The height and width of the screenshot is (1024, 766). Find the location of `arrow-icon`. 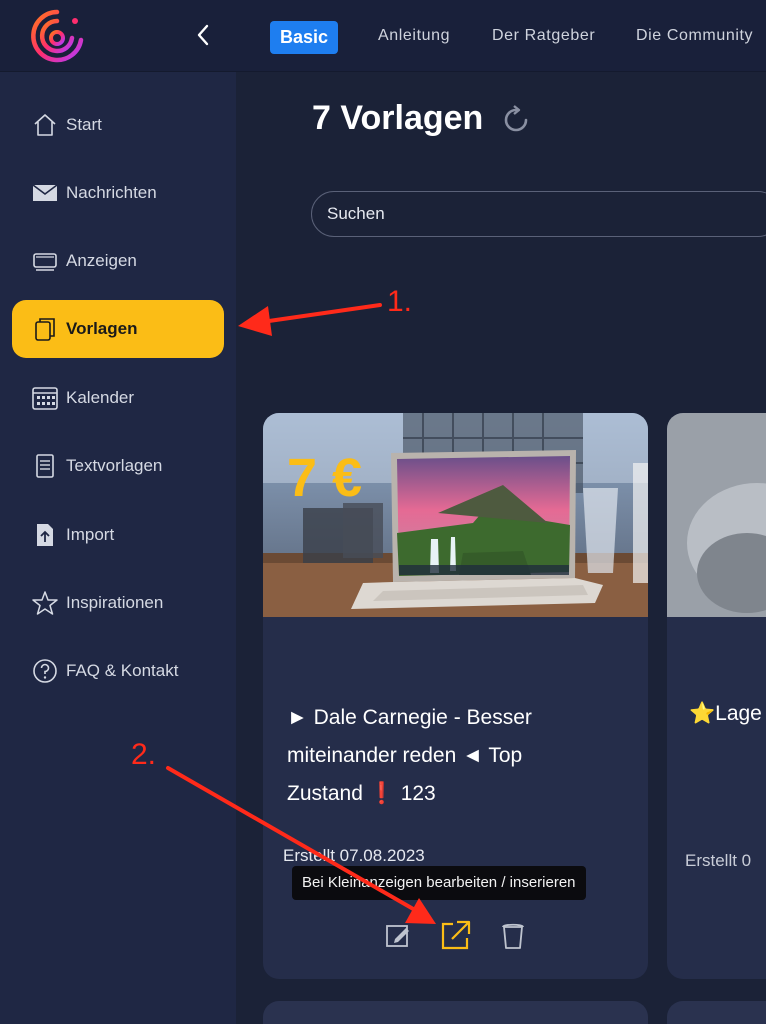

arrow-icon is located at coordinates (310, 319).